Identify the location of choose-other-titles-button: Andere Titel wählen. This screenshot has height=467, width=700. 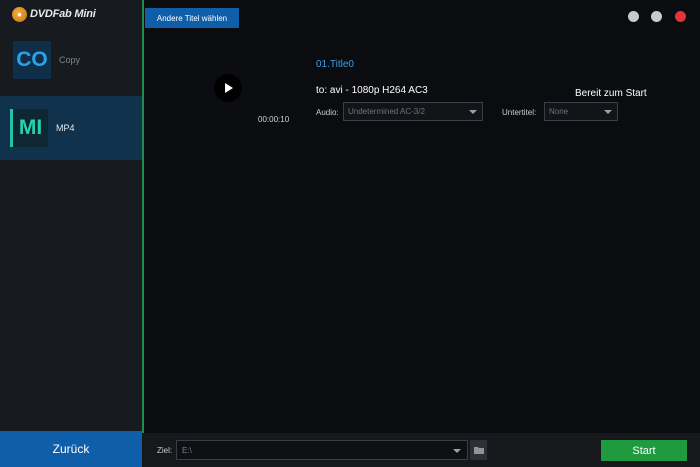
(192, 18).